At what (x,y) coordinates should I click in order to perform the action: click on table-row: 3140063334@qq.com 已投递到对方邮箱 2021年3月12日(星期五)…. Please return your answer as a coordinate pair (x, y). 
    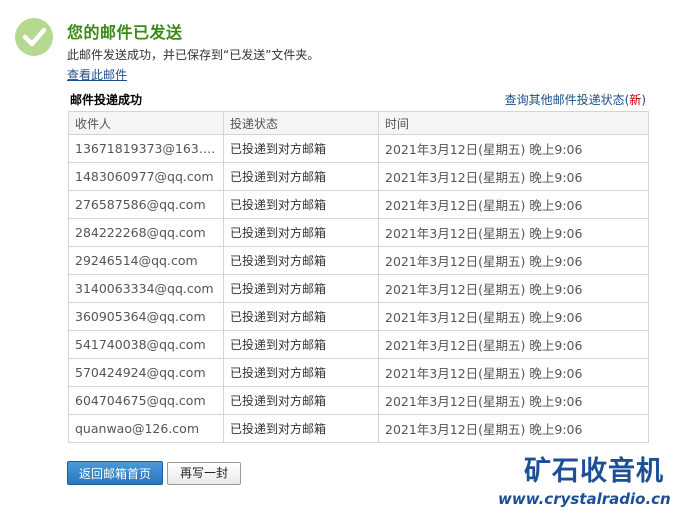
    Looking at the image, I should click on (358, 288).